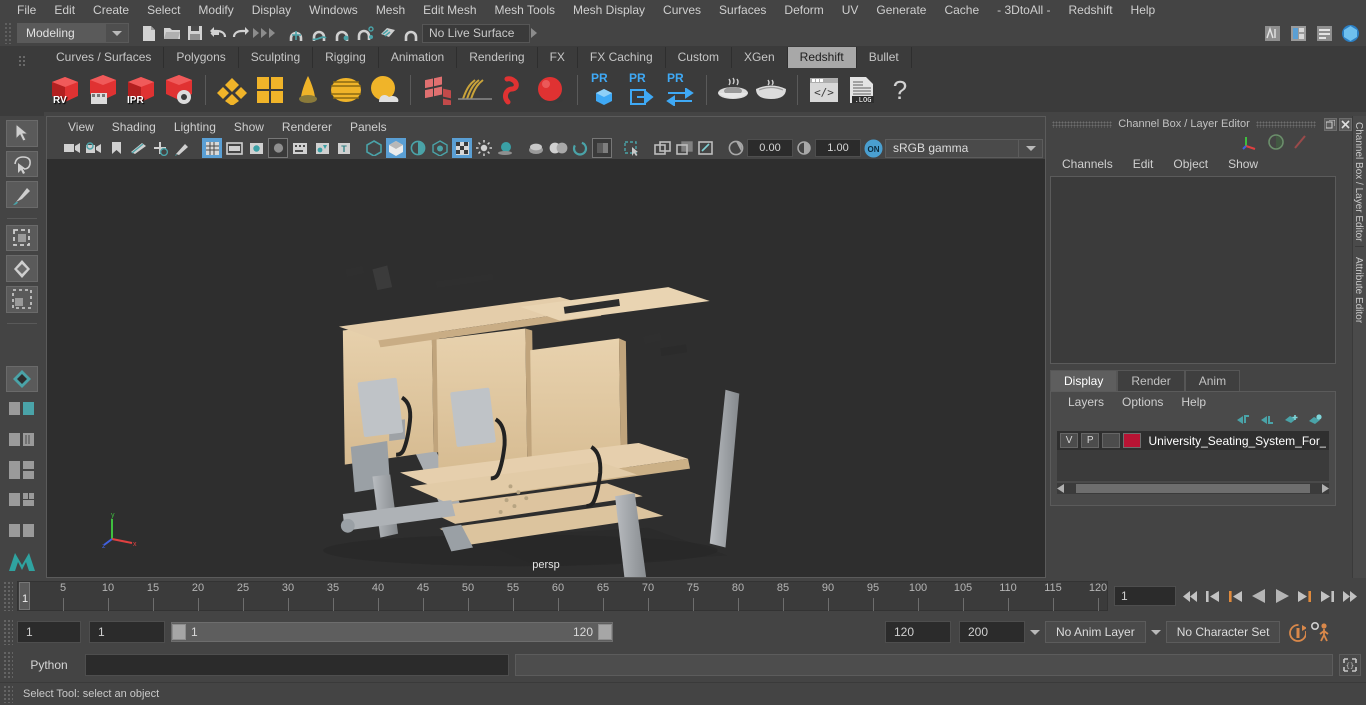 This screenshot has width=1366, height=705. Describe the element at coordinates (179, 90) in the screenshot. I see `redshift-render-settings-button` at that location.